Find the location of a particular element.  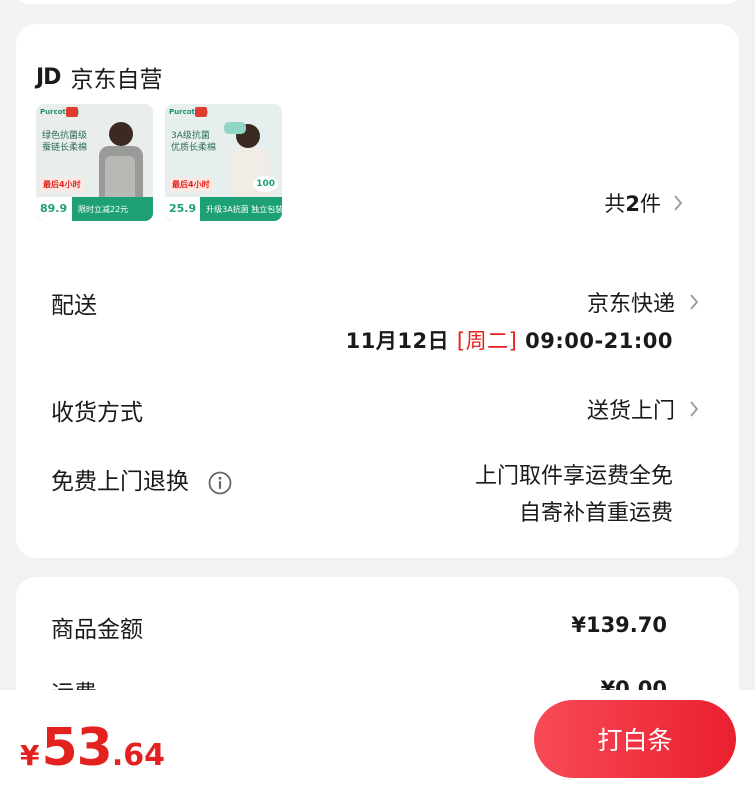

delivery-date: 11月12日 is located at coordinates (397, 341).